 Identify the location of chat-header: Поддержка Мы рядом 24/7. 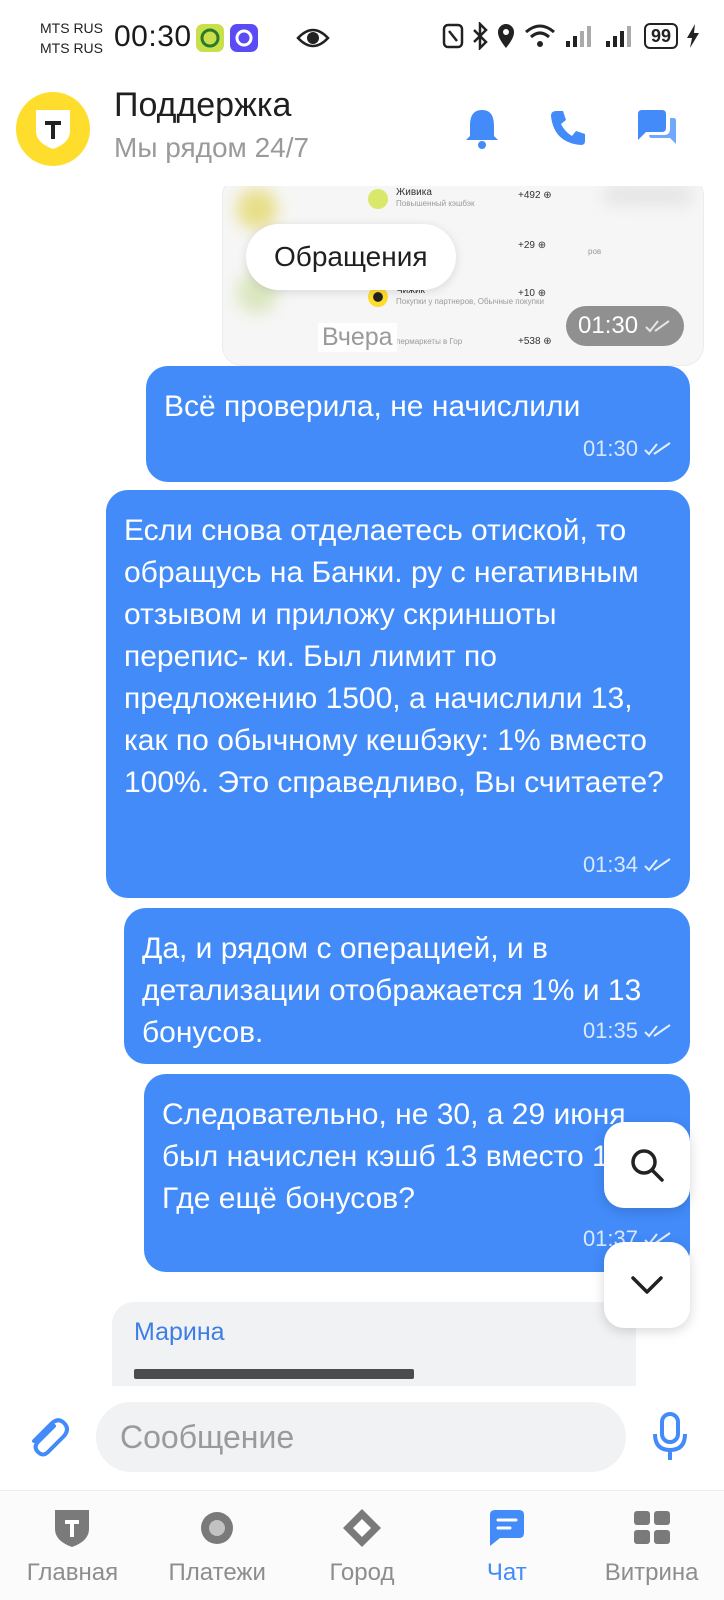
(362, 132).